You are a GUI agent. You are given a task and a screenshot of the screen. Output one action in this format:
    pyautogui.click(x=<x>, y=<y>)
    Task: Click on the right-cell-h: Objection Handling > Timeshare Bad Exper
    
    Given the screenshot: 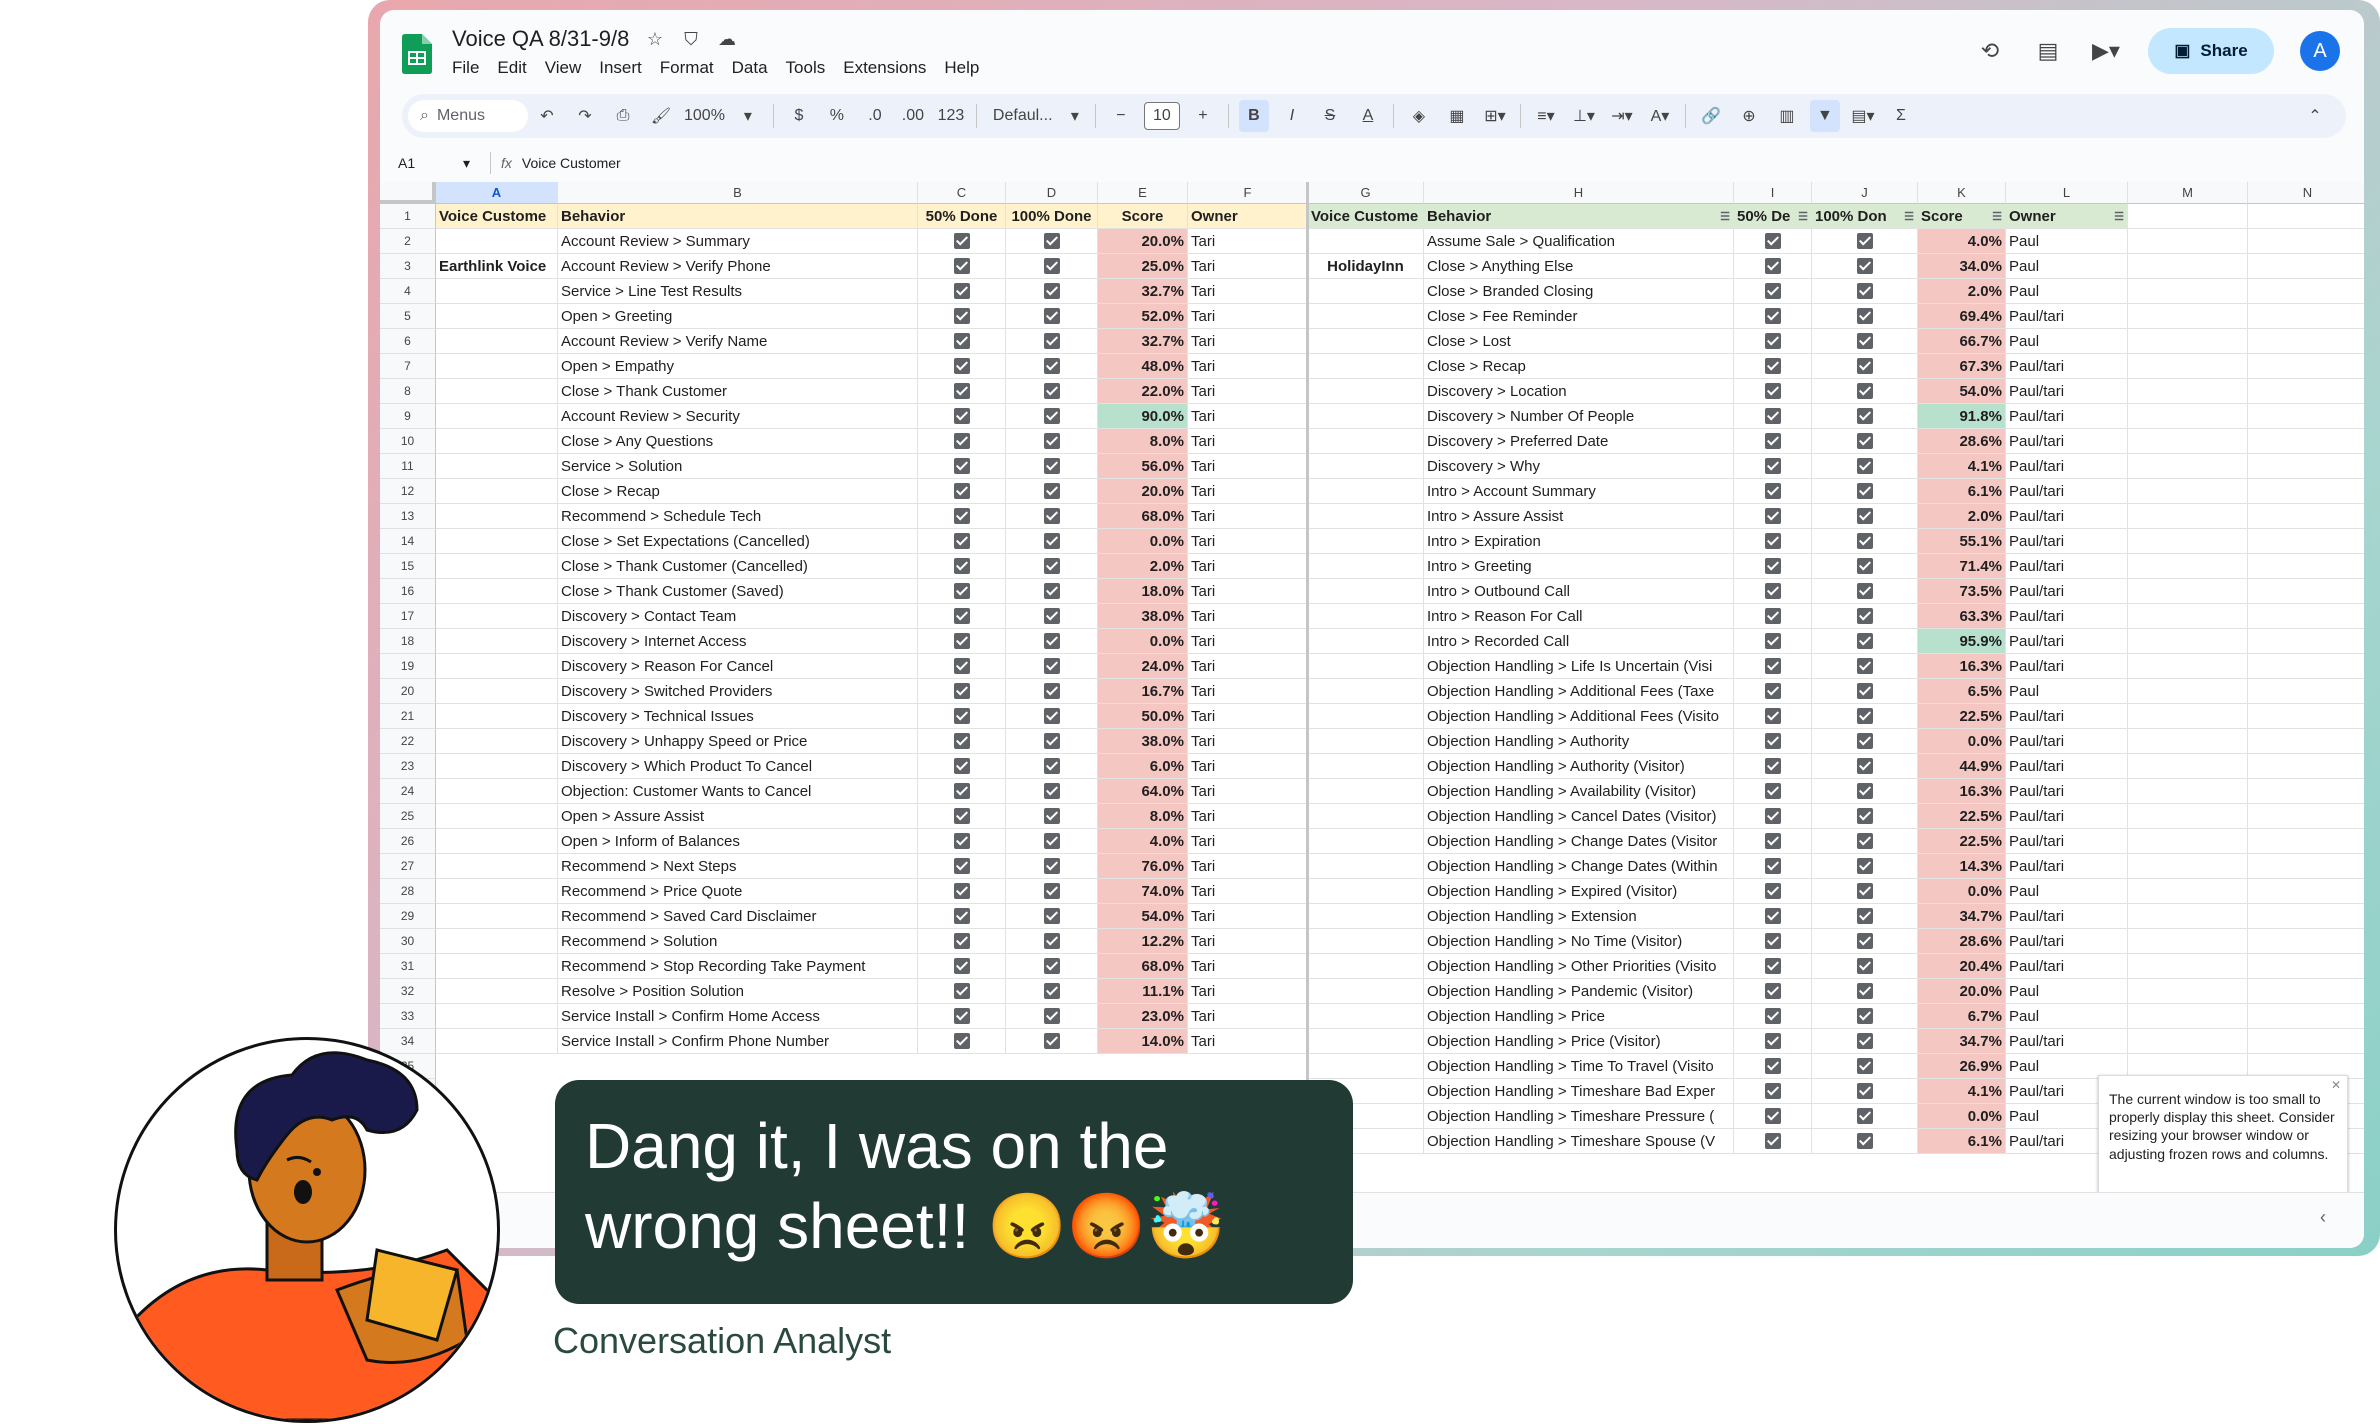 What is the action you would take?
    pyautogui.click(x=1579, y=1091)
    